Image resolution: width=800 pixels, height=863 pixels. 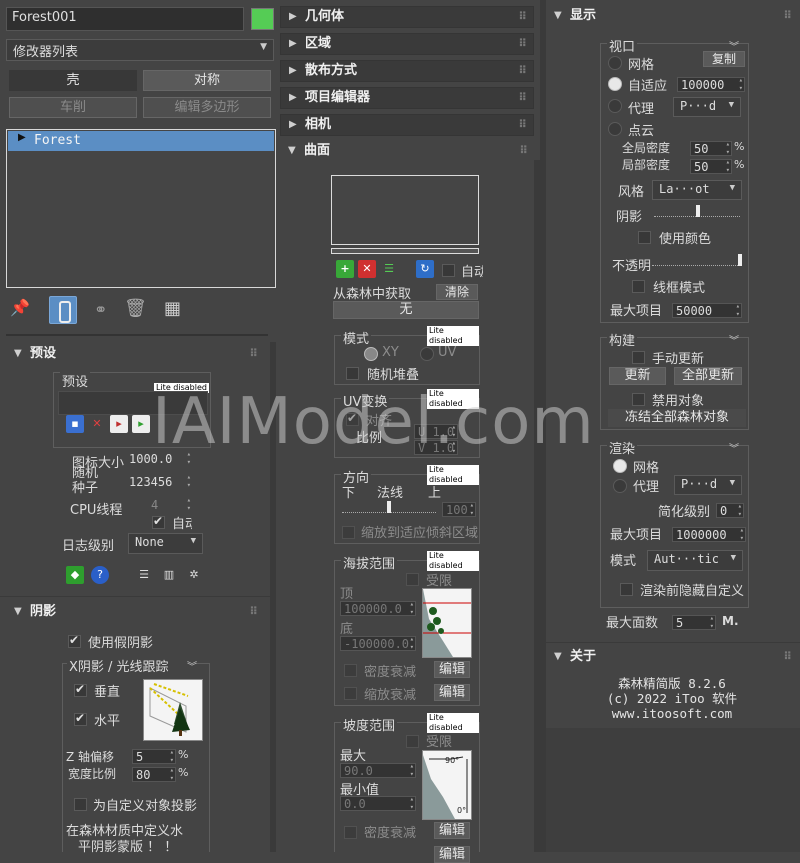 I want to click on local-density-spinner: 50, so click(x=711, y=166).